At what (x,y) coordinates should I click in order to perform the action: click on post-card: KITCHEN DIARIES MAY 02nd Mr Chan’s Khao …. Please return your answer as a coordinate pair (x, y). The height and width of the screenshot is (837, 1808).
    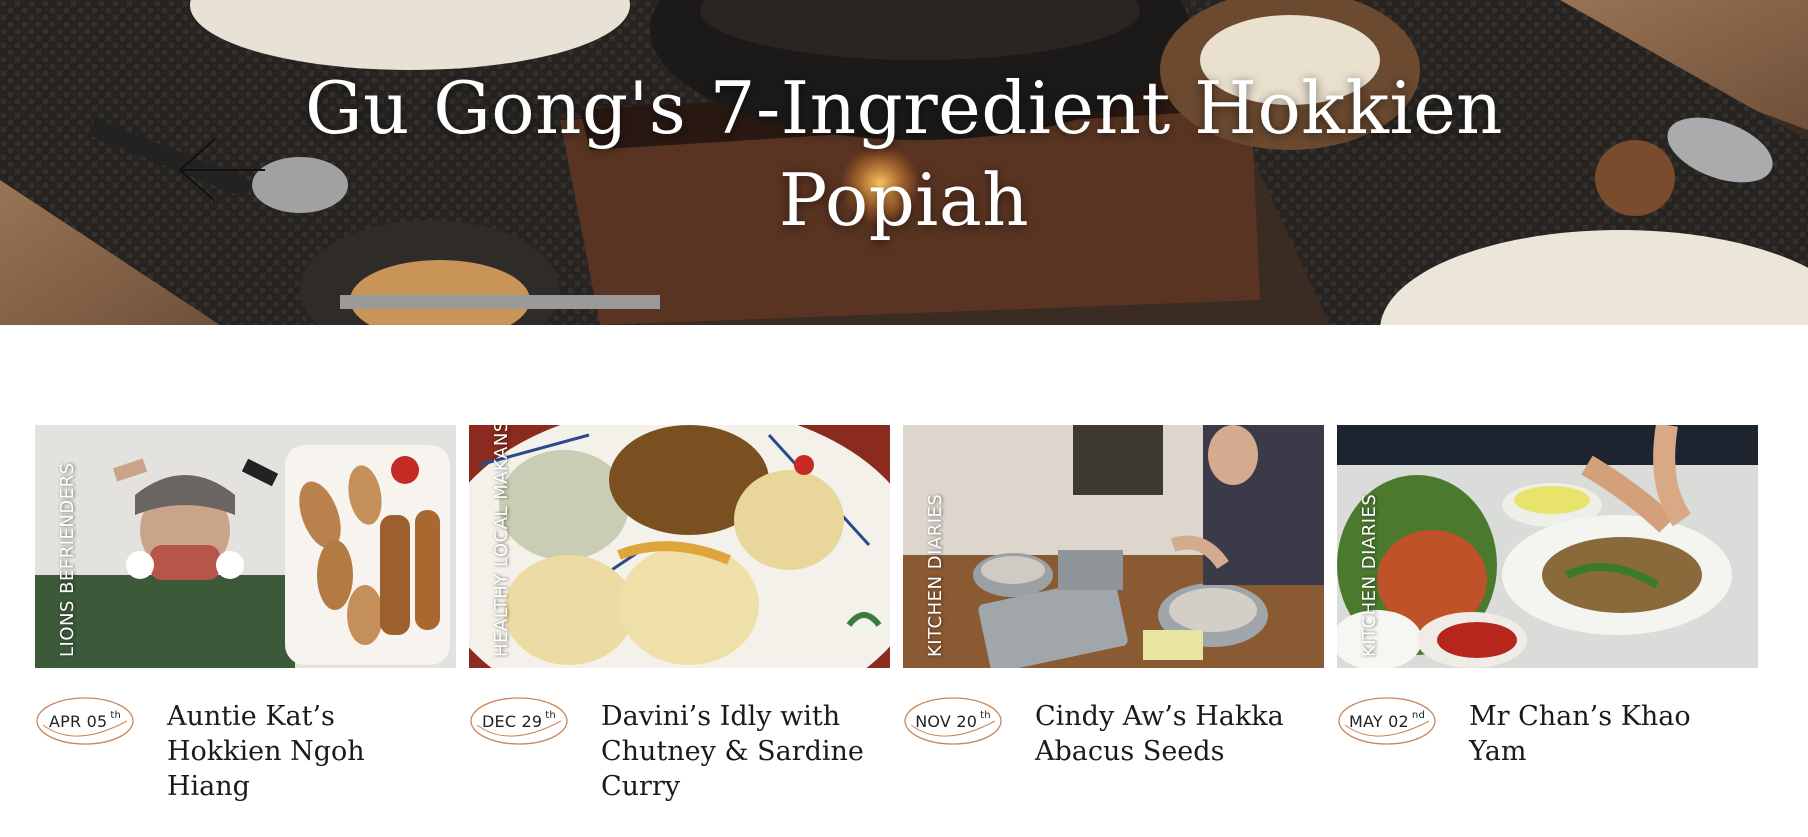
    Looking at the image, I should click on (1547, 631).